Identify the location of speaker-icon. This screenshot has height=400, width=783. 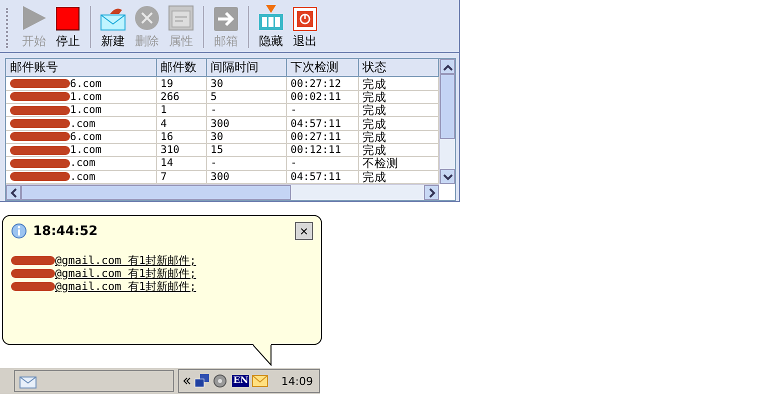
(221, 381).